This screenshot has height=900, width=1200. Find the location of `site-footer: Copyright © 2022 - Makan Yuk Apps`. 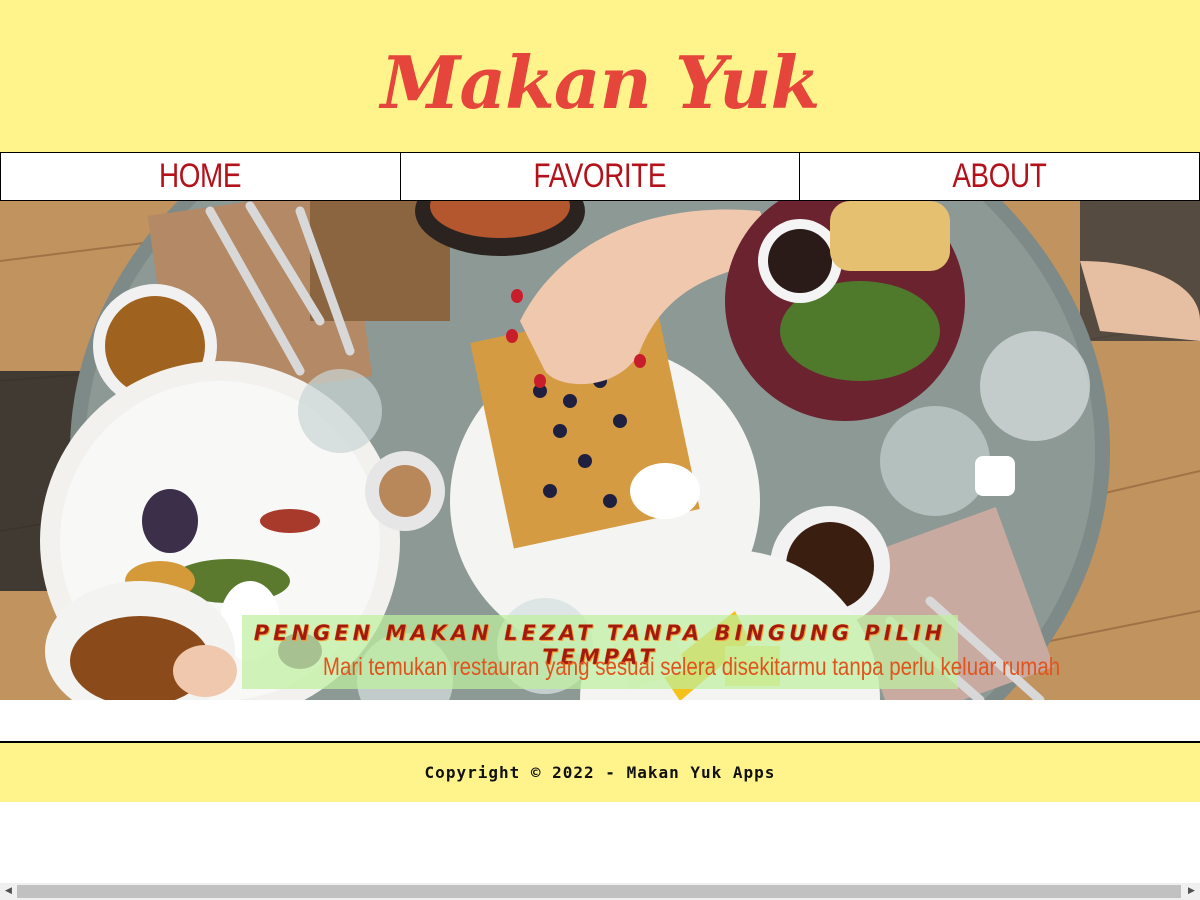

site-footer: Copyright © 2022 - Makan Yuk Apps is located at coordinates (600, 771).